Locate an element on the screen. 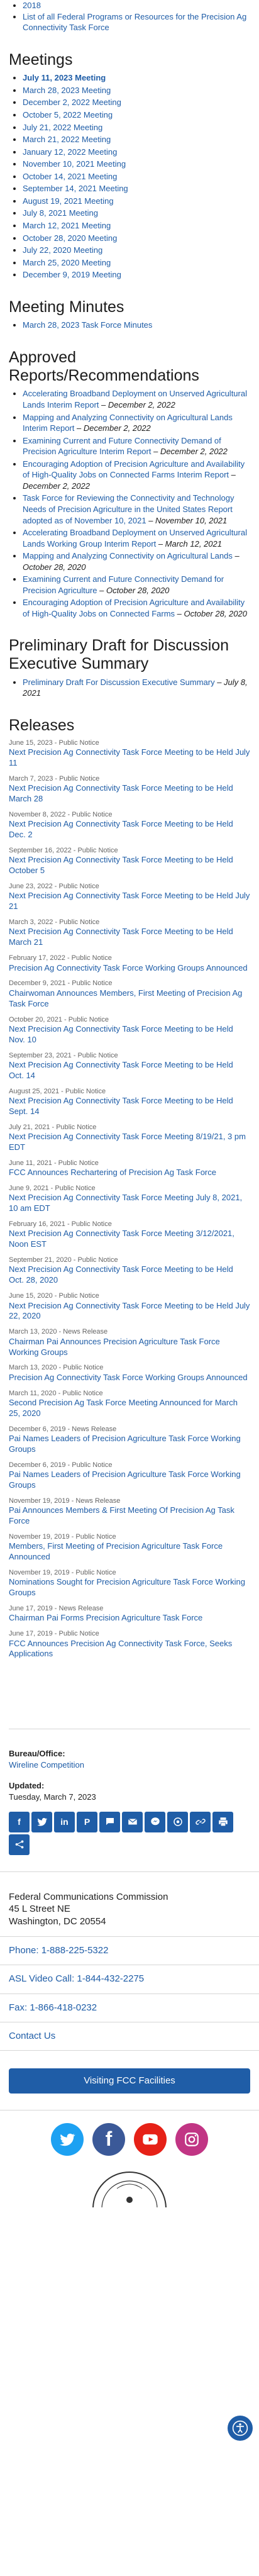 Image resolution: width=259 pixels, height=2576 pixels. meeting-link: October 5, 2022 Meeting is located at coordinates (68, 115).